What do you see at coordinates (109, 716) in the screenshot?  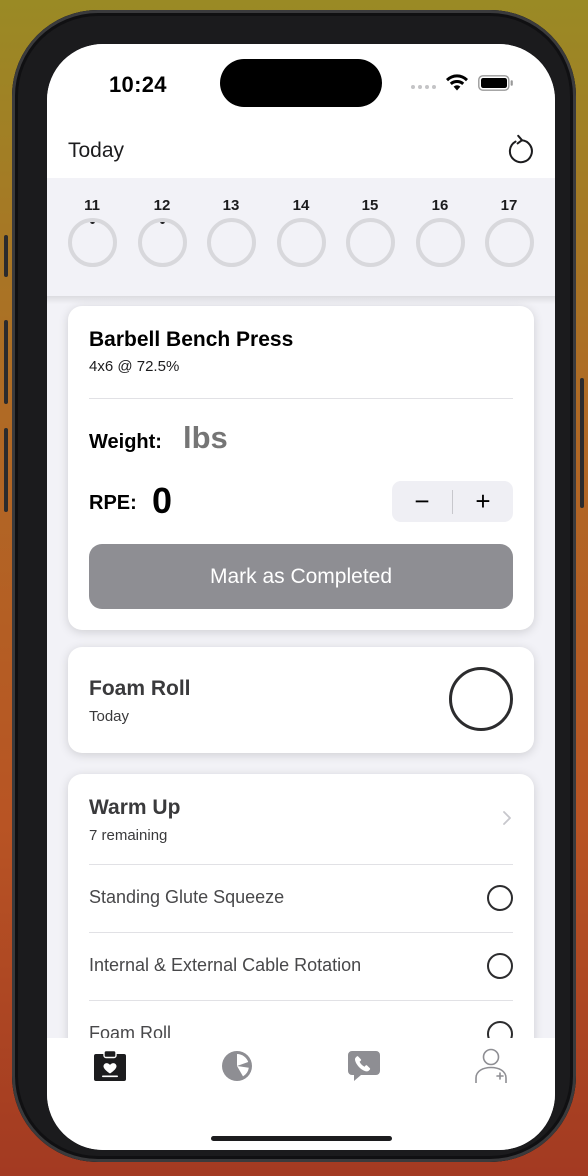 I see `foam-roll-subtitle: Today` at bounding box center [109, 716].